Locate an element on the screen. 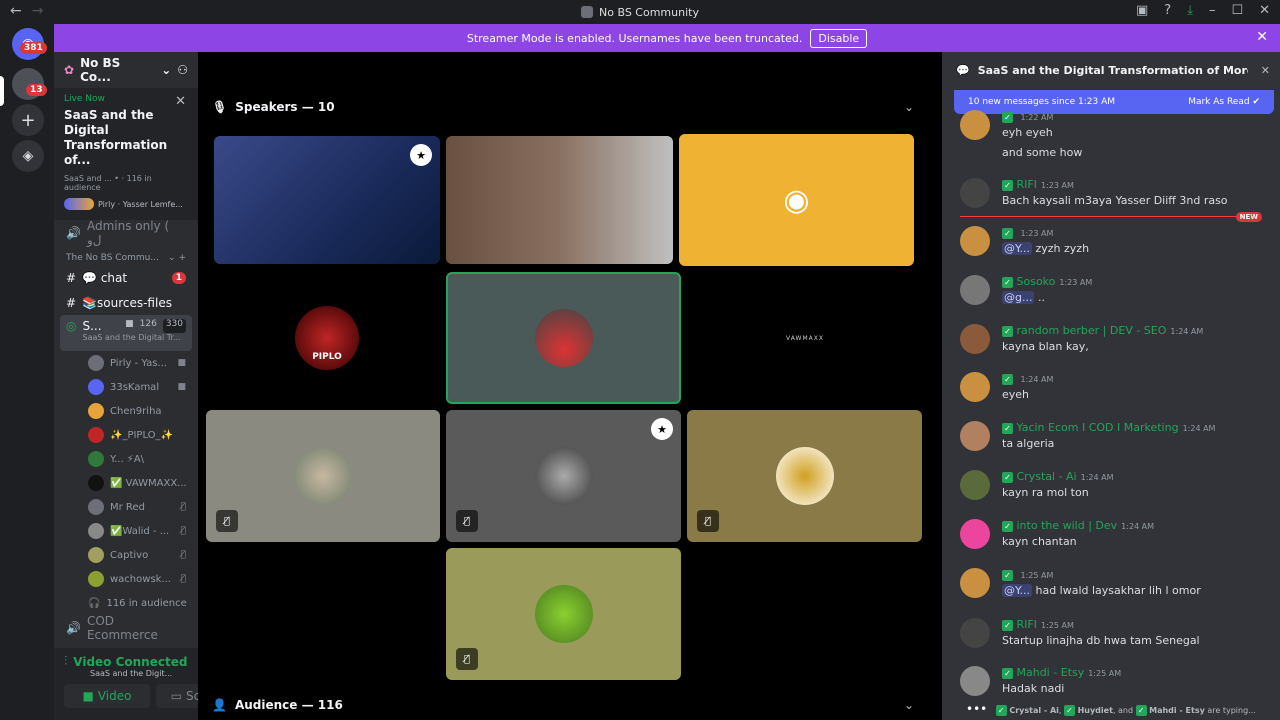 Image resolution: width=1280 pixels, height=720 pixels. live-sub: SaaS and ... • · 116 in audience is located at coordinates (108, 183).